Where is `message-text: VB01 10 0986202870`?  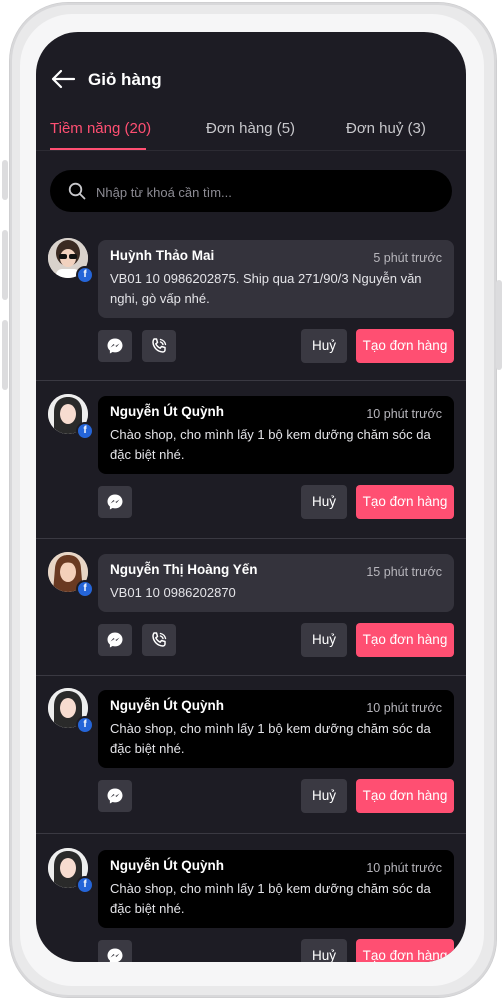
message-text: VB01 10 0986202870 is located at coordinates (276, 593).